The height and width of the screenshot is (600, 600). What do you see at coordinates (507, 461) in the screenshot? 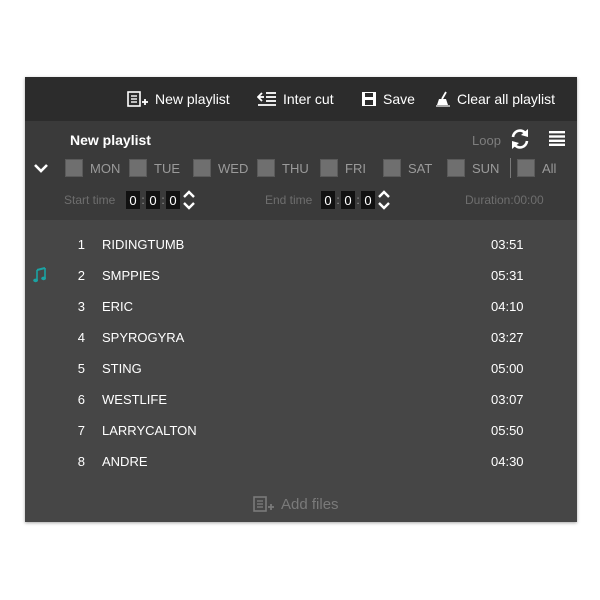
I see `track-duration: 04:30` at bounding box center [507, 461].